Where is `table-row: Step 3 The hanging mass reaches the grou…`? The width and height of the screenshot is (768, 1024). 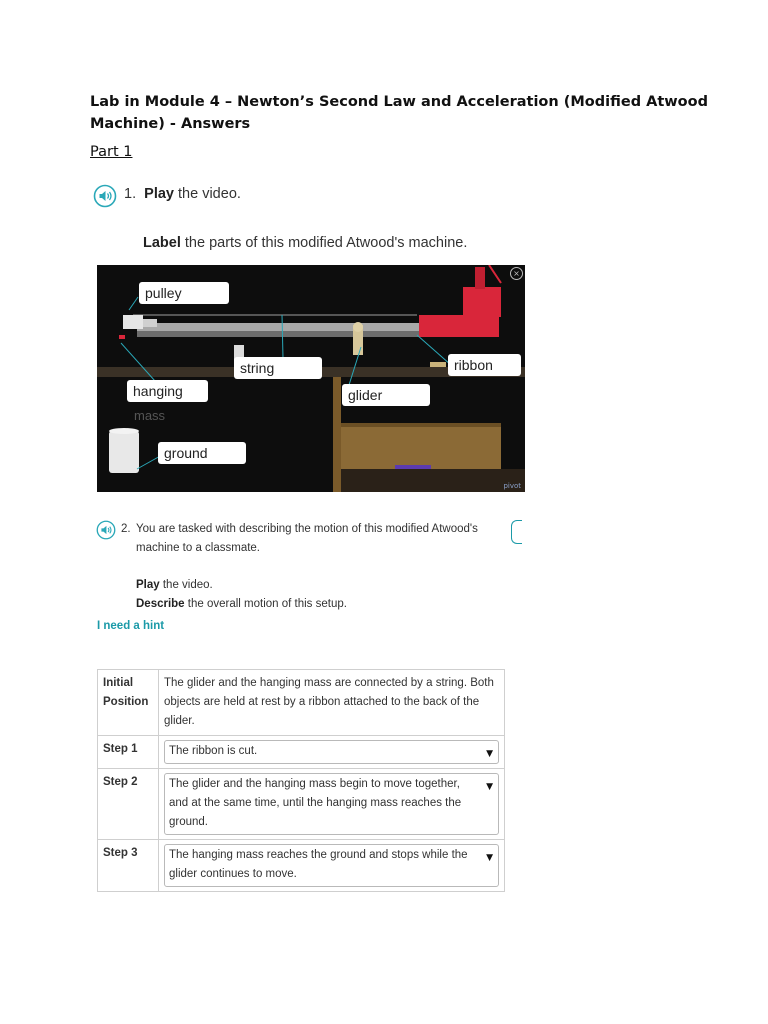
table-row: Step 3 The hanging mass reaches the grou… is located at coordinates (301, 865).